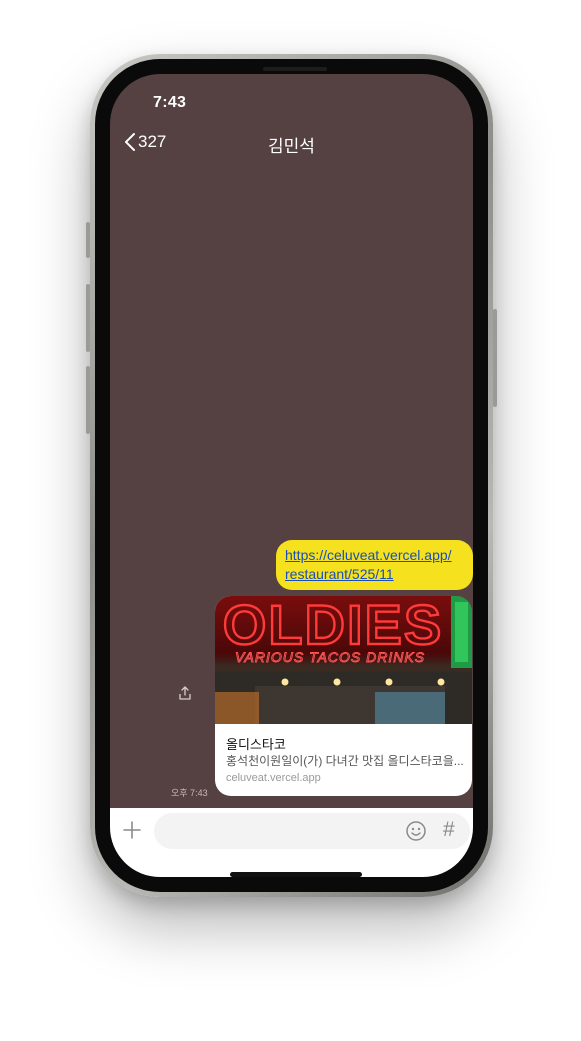 This screenshot has width=581, height=1041. What do you see at coordinates (291, 832) in the screenshot?
I see `message-input-bar: #` at bounding box center [291, 832].